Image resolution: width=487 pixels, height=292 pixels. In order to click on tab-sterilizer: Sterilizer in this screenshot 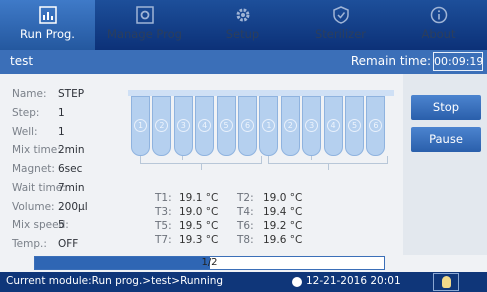, I will do `click(340, 25)`.